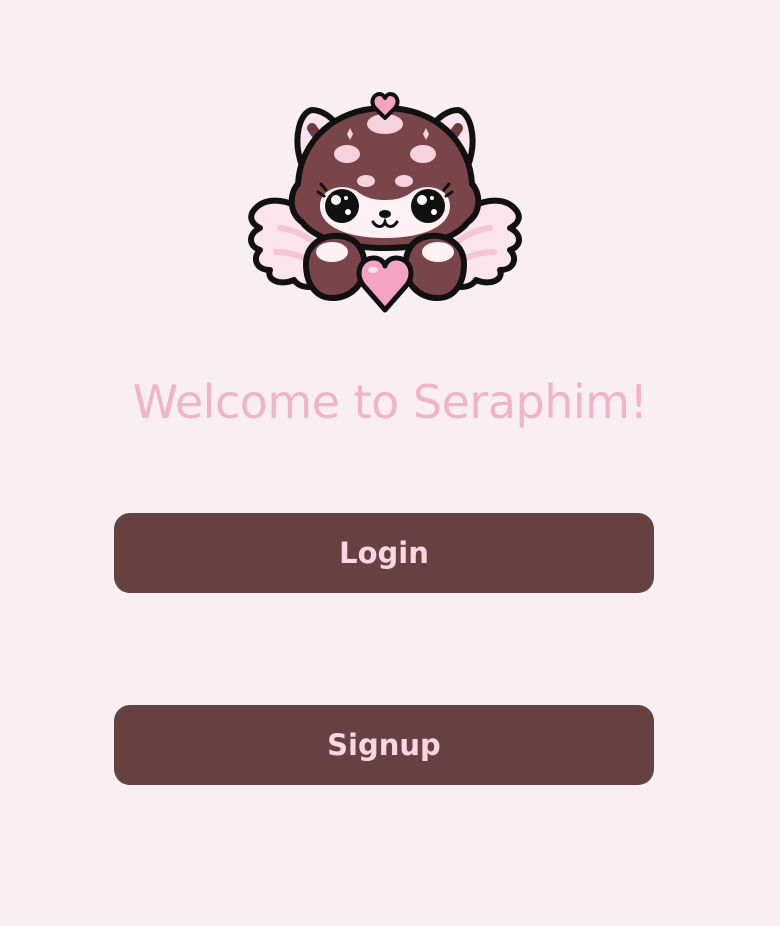 The image size is (780, 926). I want to click on signup-button: Signup, so click(384, 745).